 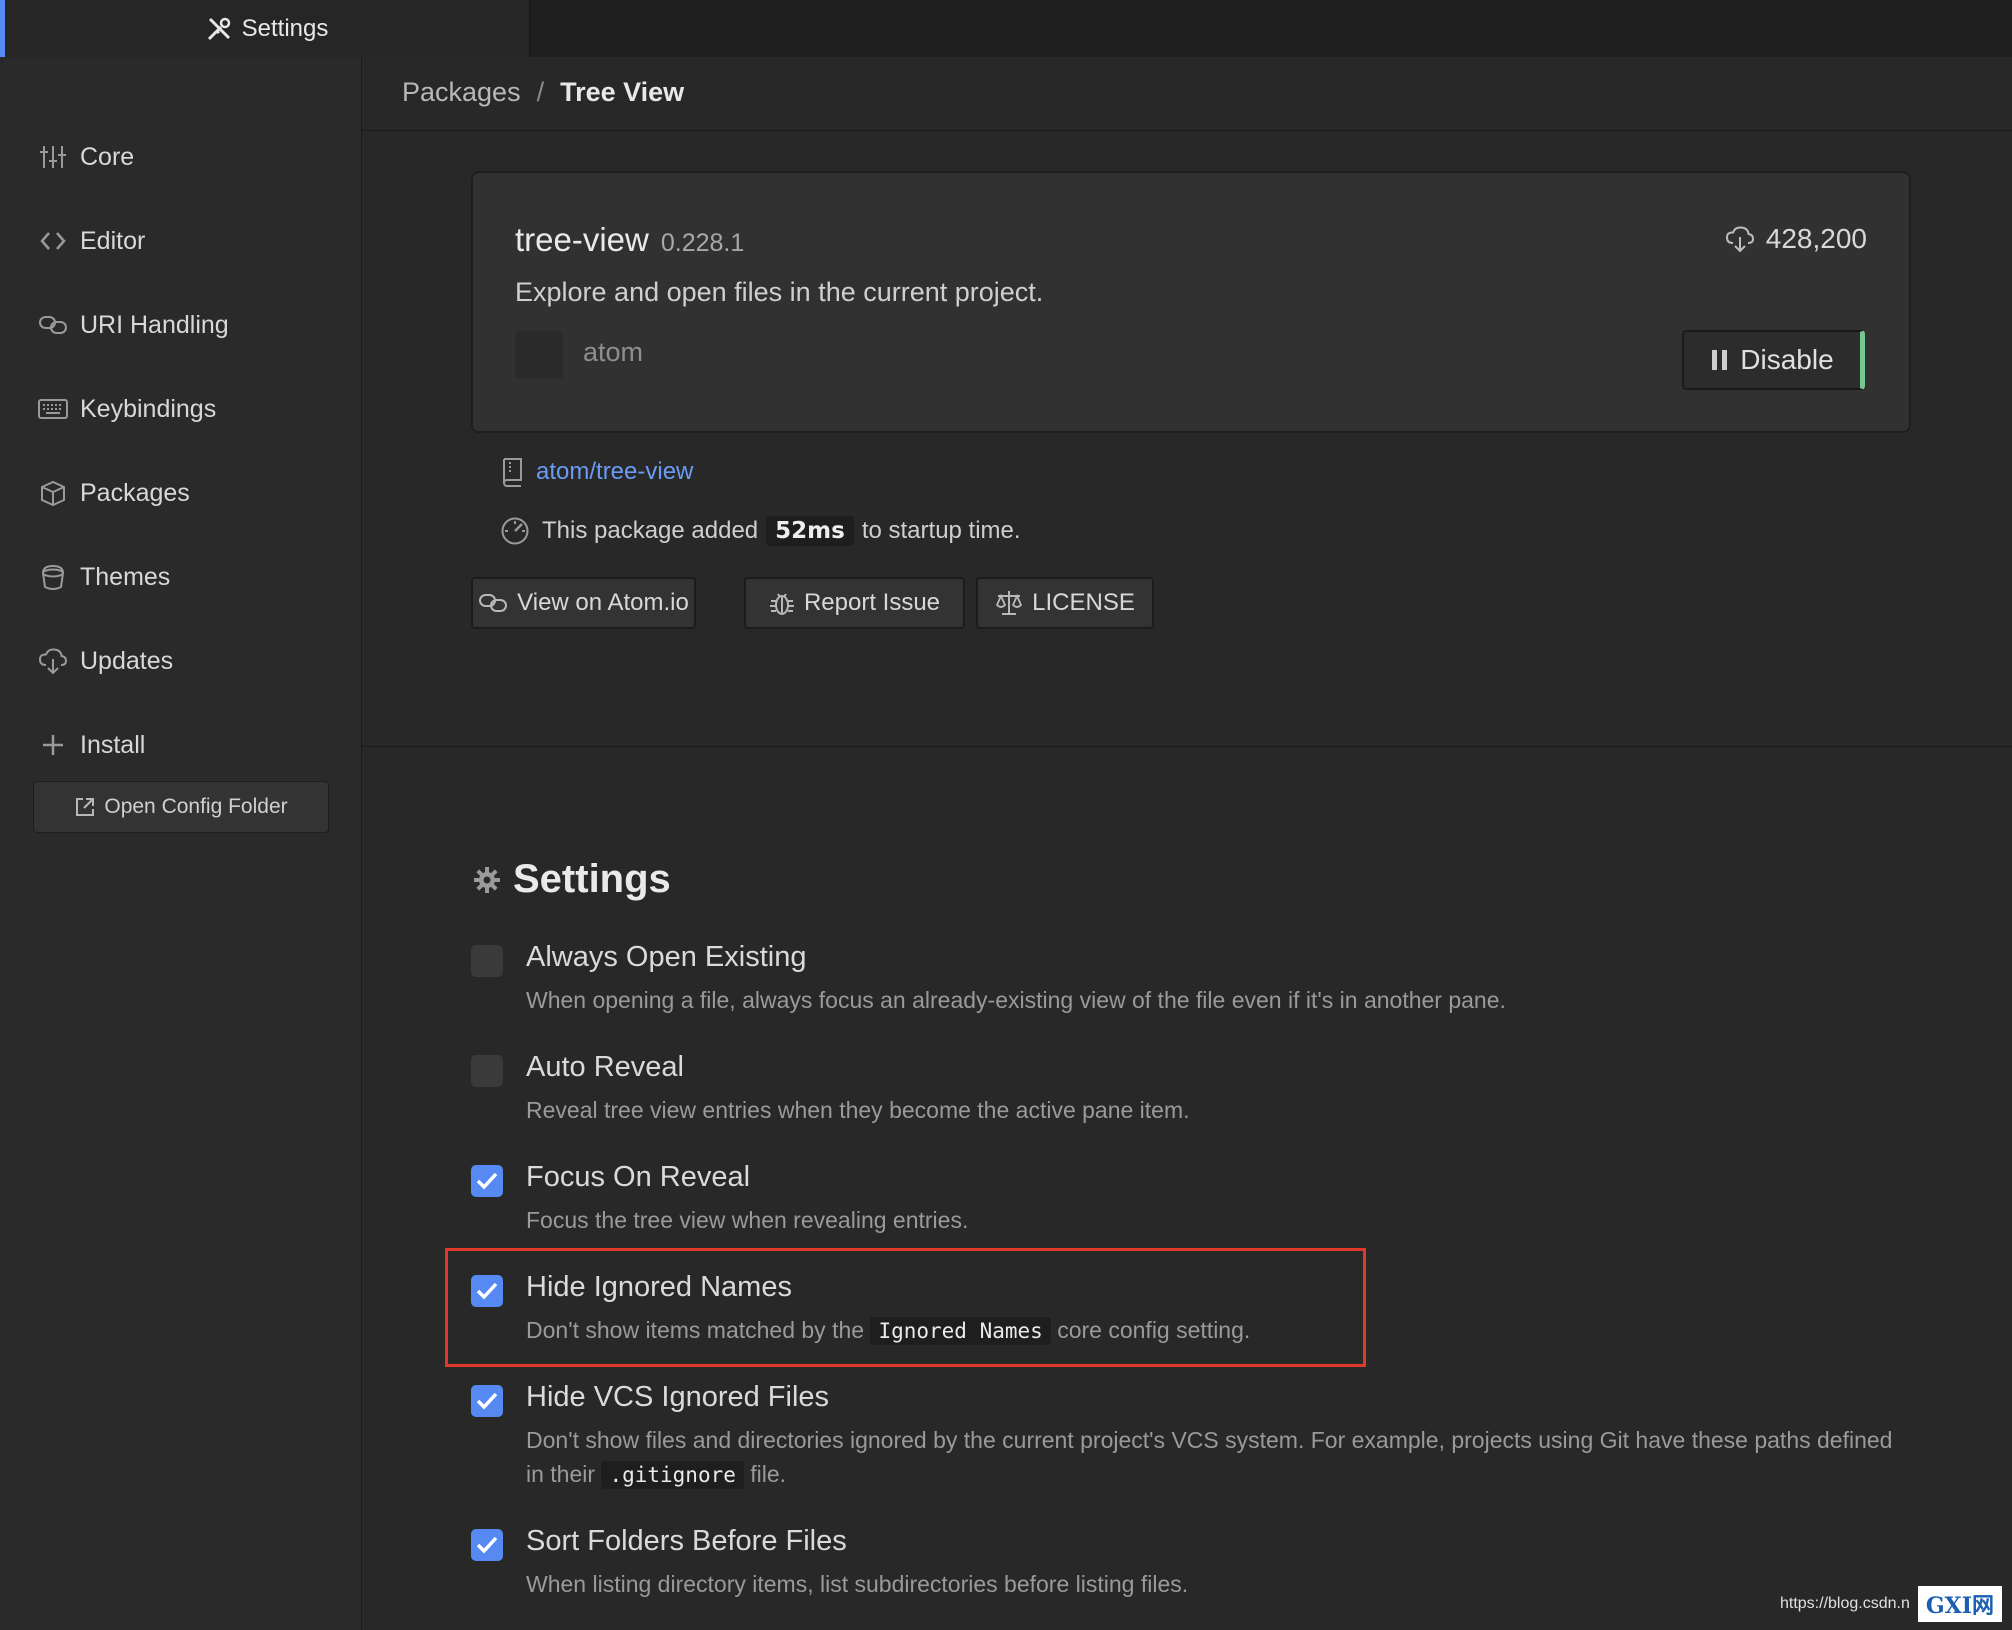 I want to click on settings-title: Settings, so click(x=592, y=879).